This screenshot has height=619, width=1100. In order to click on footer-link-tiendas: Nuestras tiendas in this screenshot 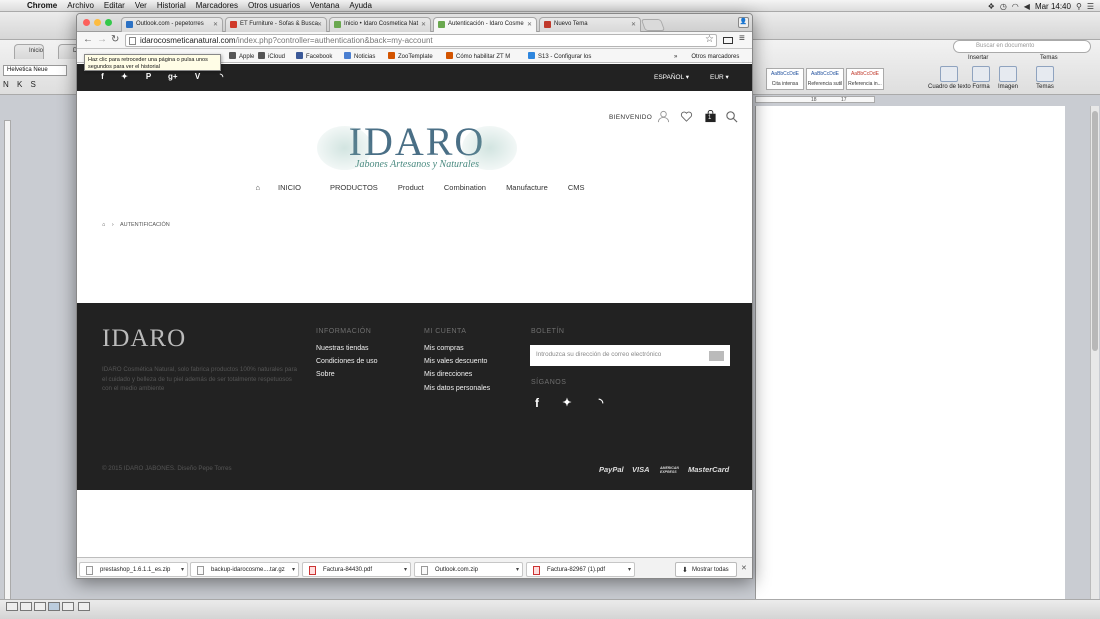, I will do `click(342, 348)`.